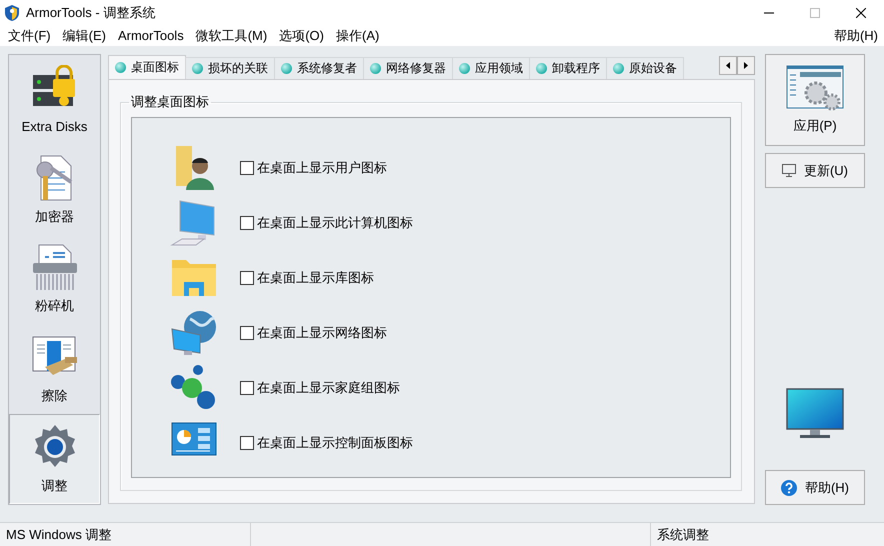 The height and width of the screenshot is (546, 884). What do you see at coordinates (320, 387) in the screenshot?
I see `checkbox: 在桌面上显示家庭组图标` at bounding box center [320, 387].